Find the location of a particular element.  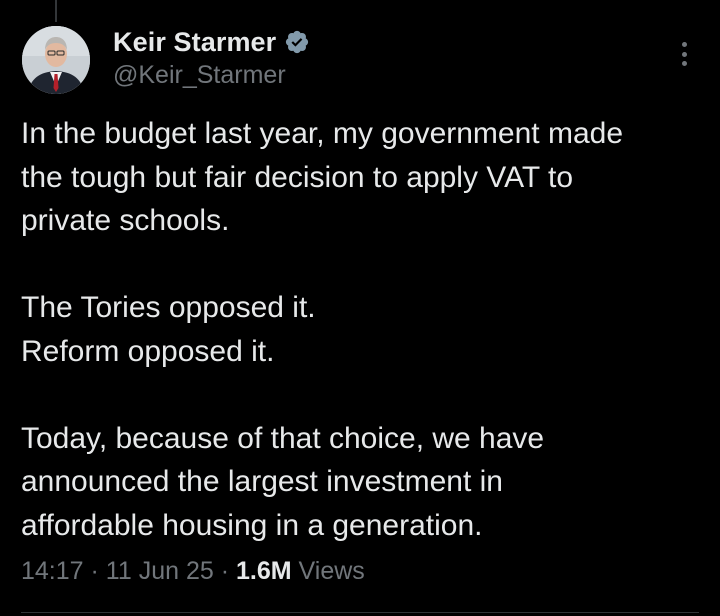

tweet-time: 14:17 is located at coordinates (52, 571).